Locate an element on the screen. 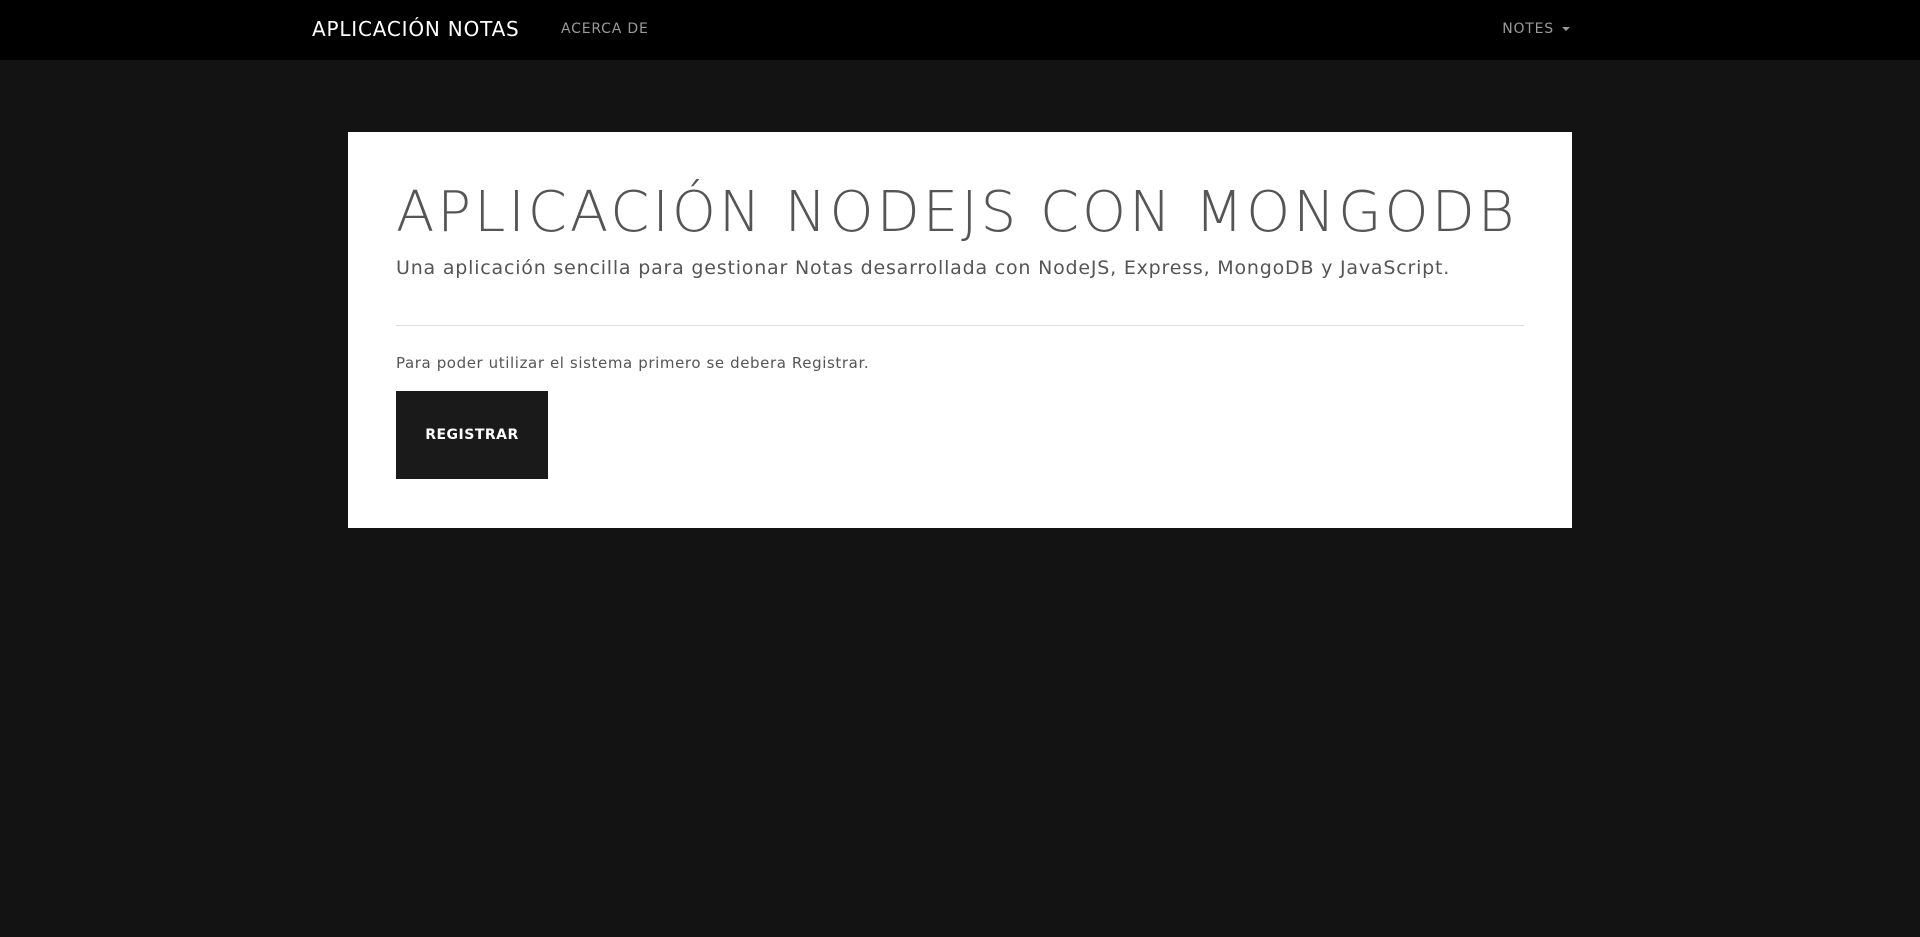  nav-dropdown-label: NOTES is located at coordinates (1528, 29).